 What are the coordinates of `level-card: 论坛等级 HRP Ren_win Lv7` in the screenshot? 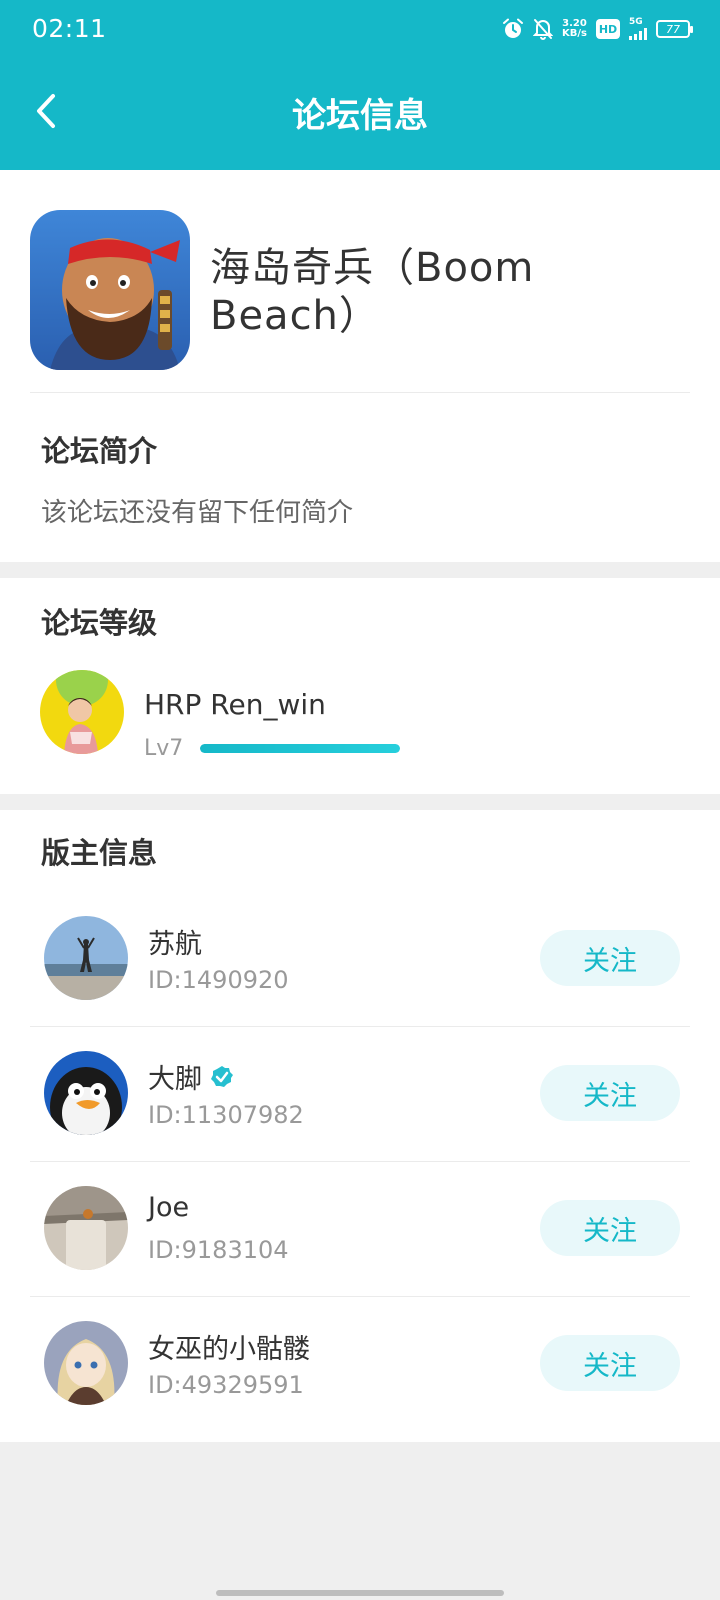 It's located at (360, 686).